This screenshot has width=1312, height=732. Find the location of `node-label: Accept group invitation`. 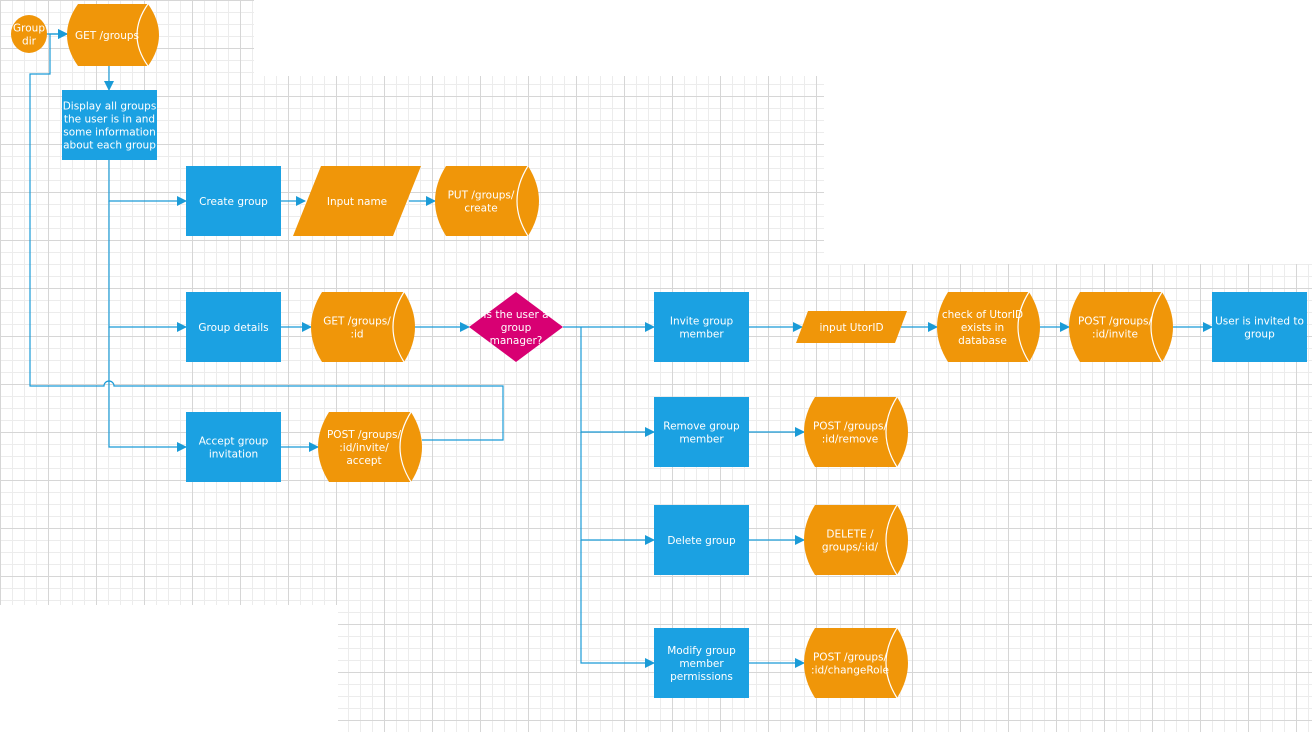

node-label: Accept group invitation is located at coordinates (234, 448).